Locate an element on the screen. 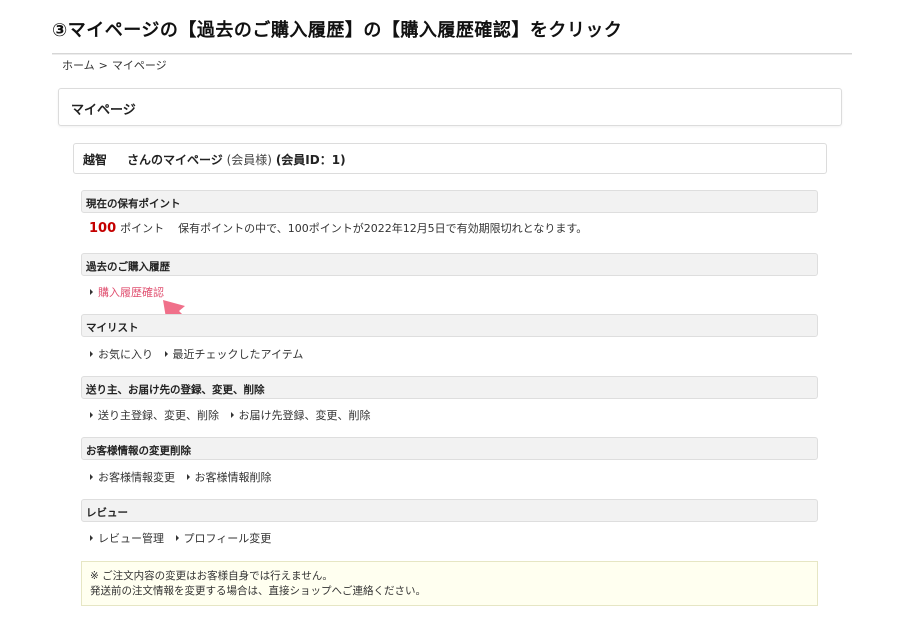  review-manage-link: レビュー管理 is located at coordinates (127, 538).